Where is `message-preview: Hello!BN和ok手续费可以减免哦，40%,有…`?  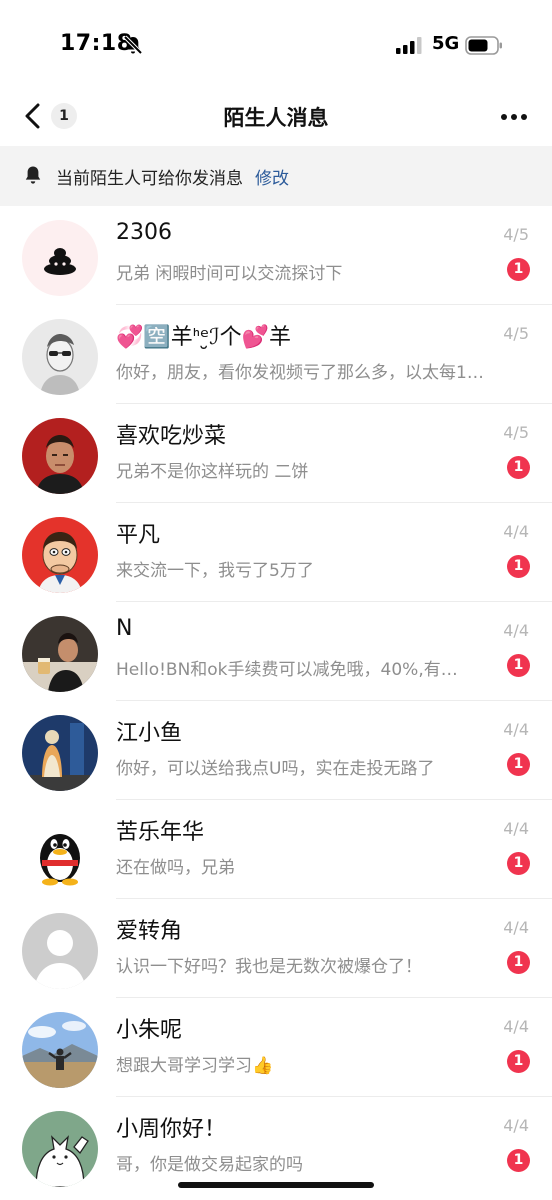
message-preview: Hello!BN和ok手续费可以减免哦，40%,有… is located at coordinates (287, 670).